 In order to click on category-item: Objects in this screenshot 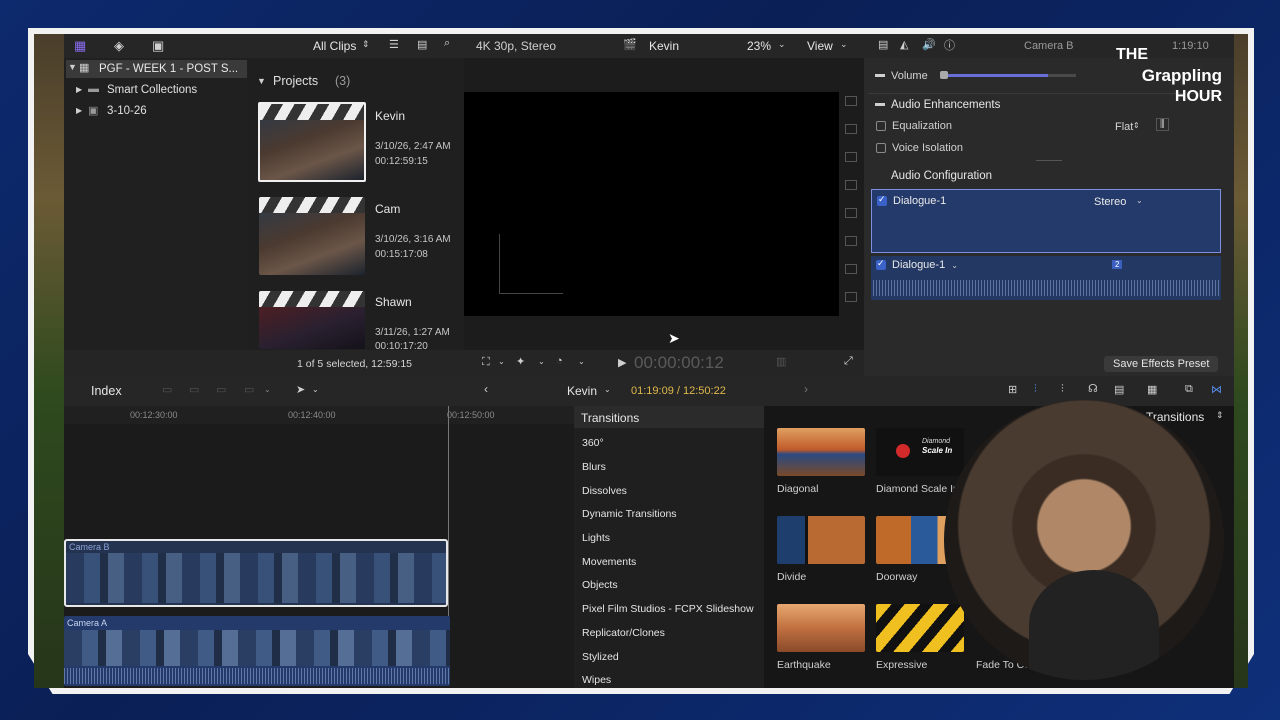, I will do `click(600, 585)`.